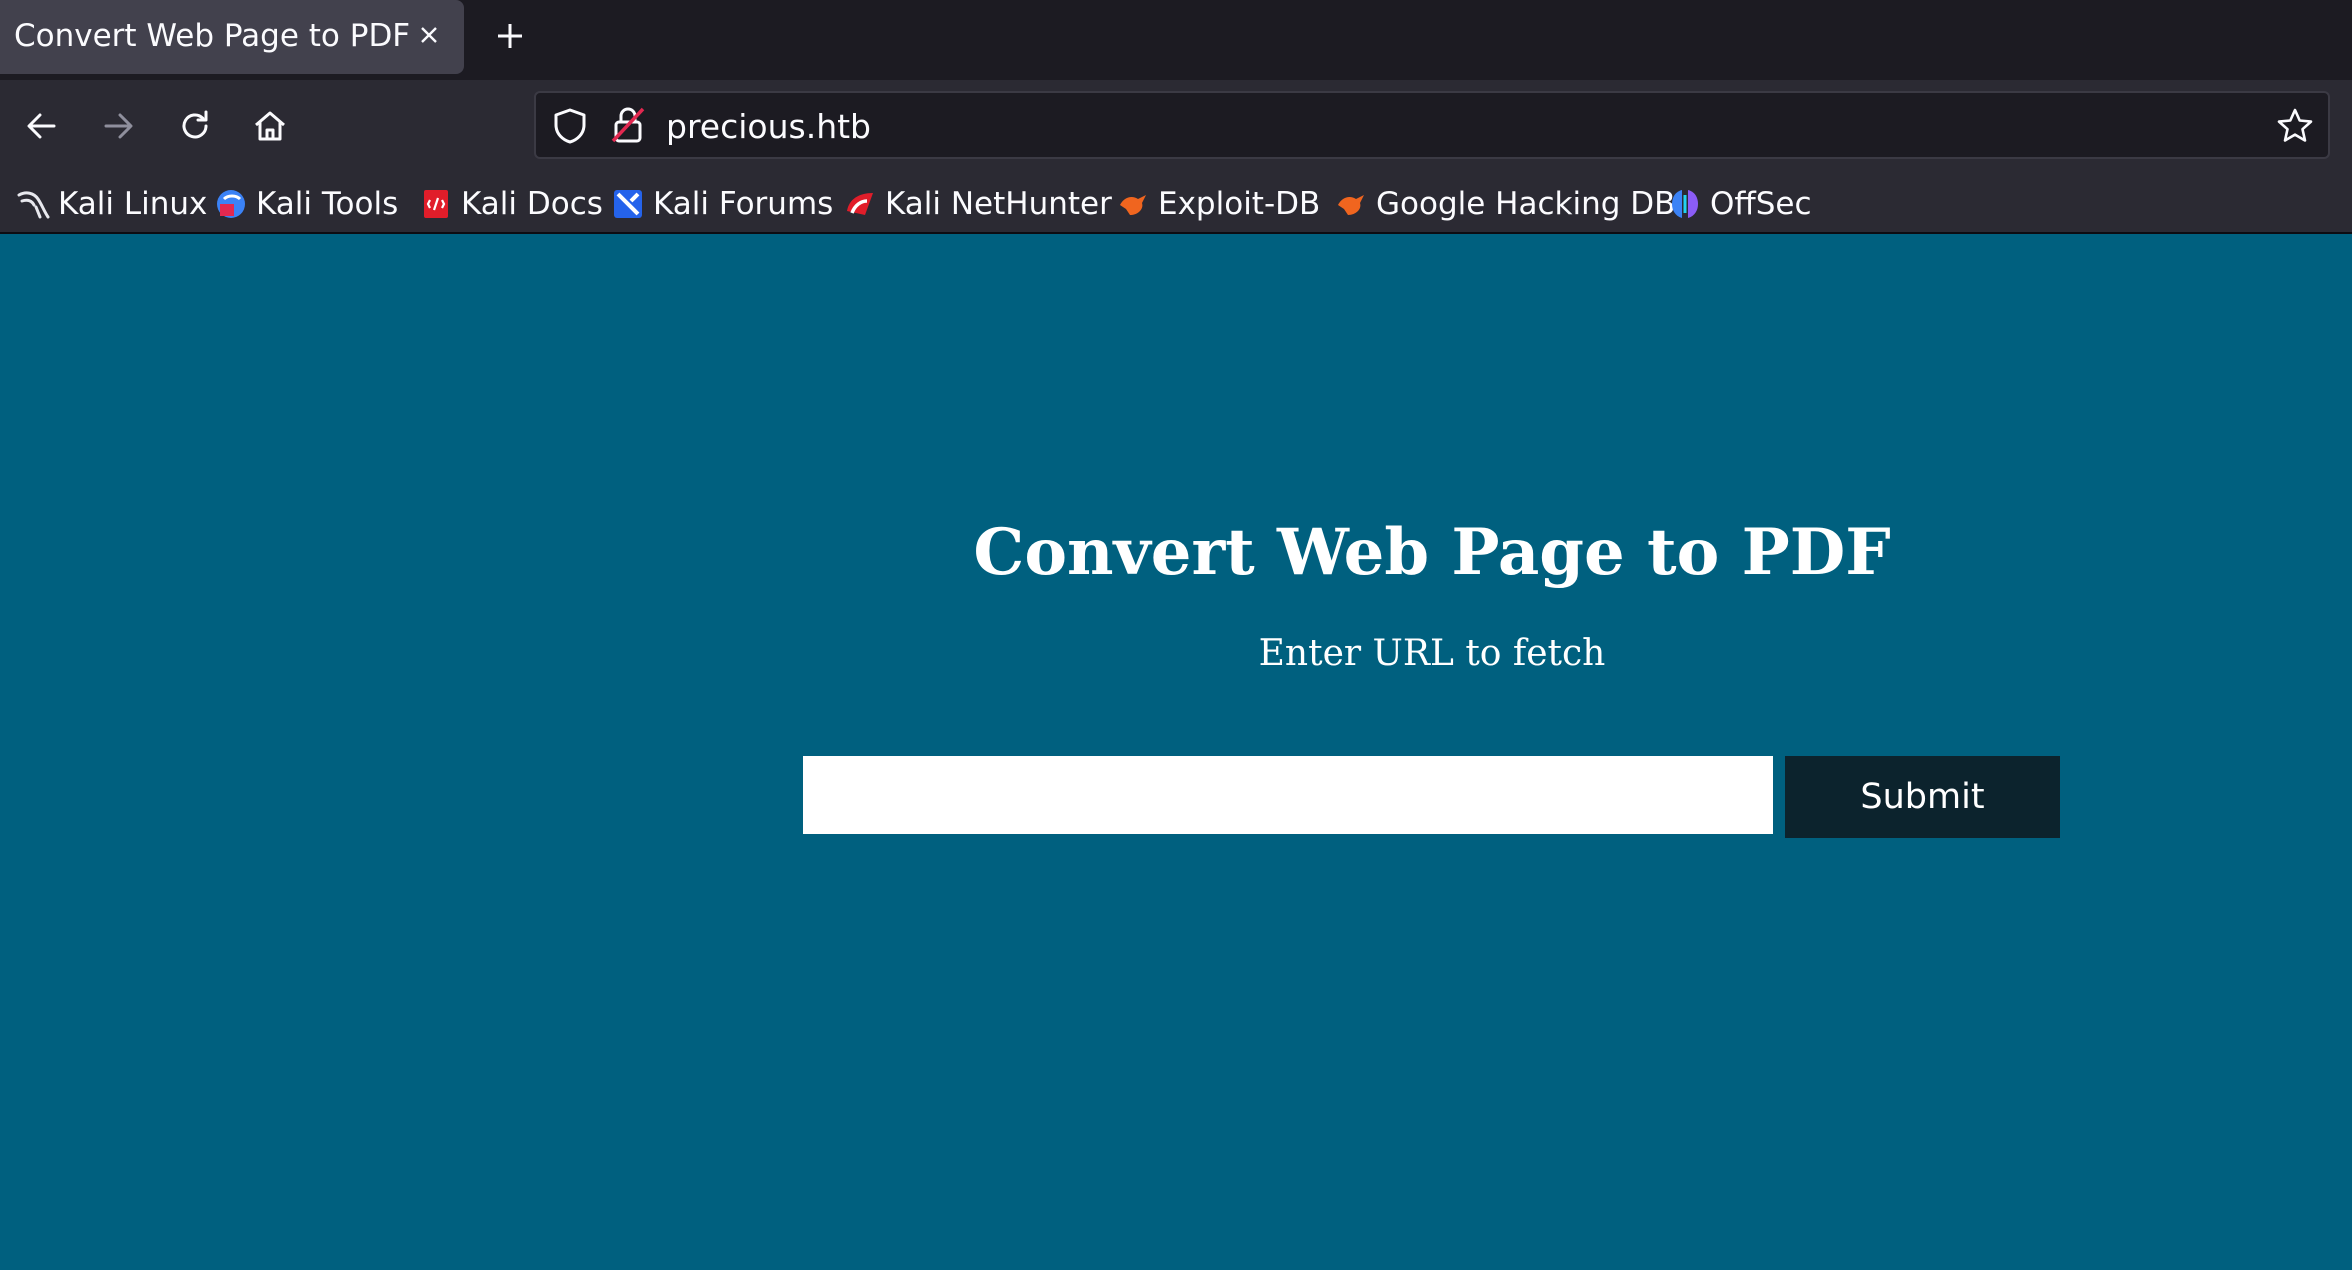  I want to click on bookmark-label: Kali NetHunter, so click(998, 204).